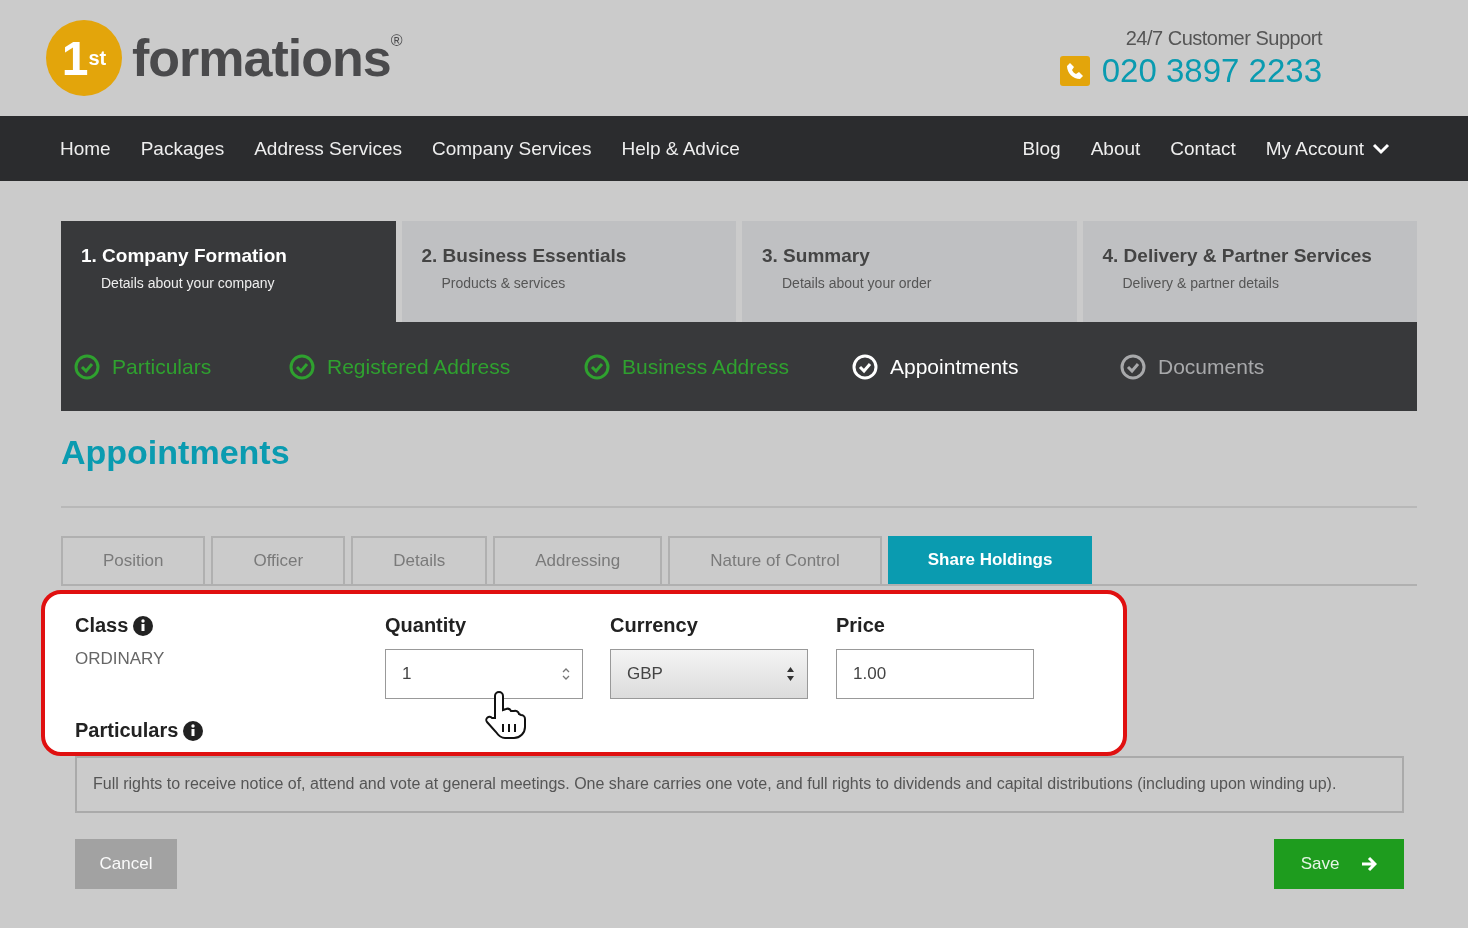 The width and height of the screenshot is (1468, 928). I want to click on step-tab: 4. Delivery & Partner Services Delivery & partner details, so click(1249, 271).